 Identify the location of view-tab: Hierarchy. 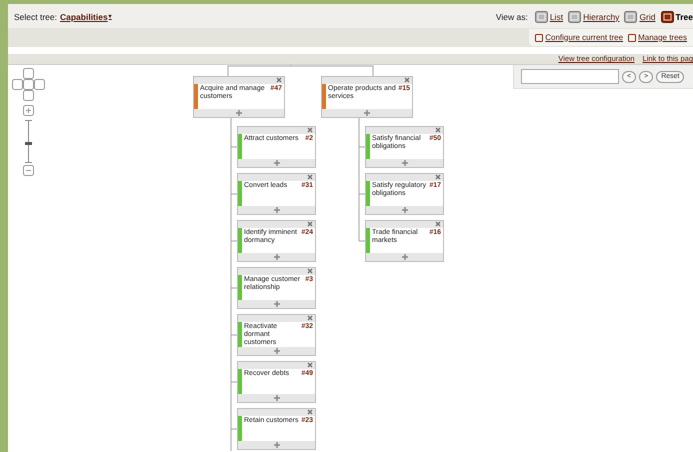
(594, 17).